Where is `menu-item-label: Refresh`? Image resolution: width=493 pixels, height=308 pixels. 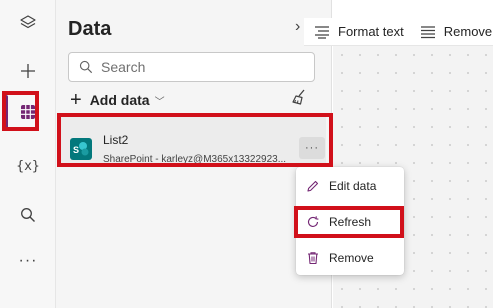
menu-item-label: Refresh is located at coordinates (350, 222).